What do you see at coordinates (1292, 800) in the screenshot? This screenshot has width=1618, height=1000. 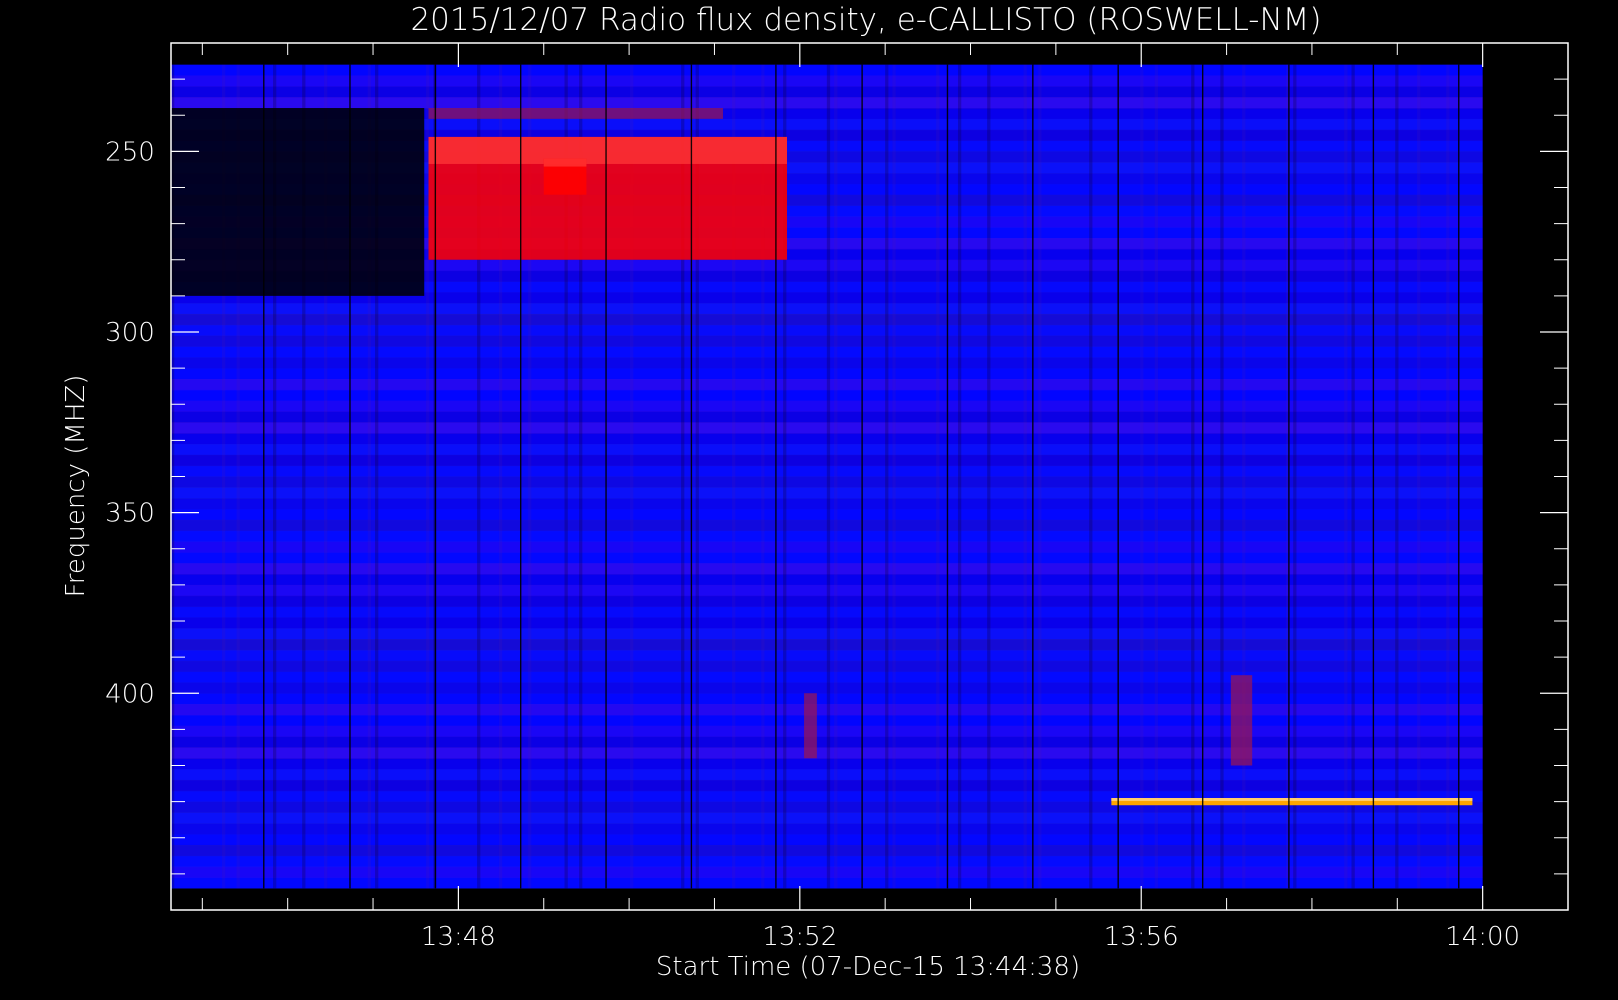 I see `spectrogram-interference-highlight` at bounding box center [1292, 800].